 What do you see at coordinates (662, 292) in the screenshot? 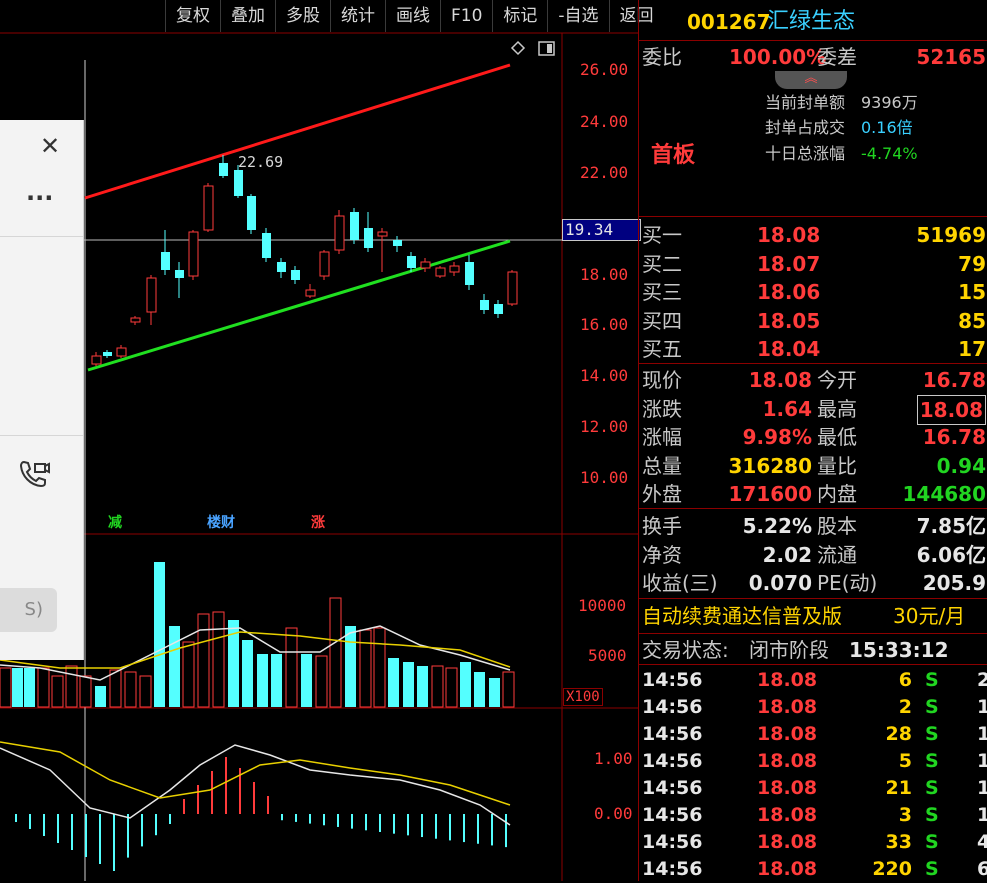
I see `buy-level-label: 买三` at bounding box center [662, 292].